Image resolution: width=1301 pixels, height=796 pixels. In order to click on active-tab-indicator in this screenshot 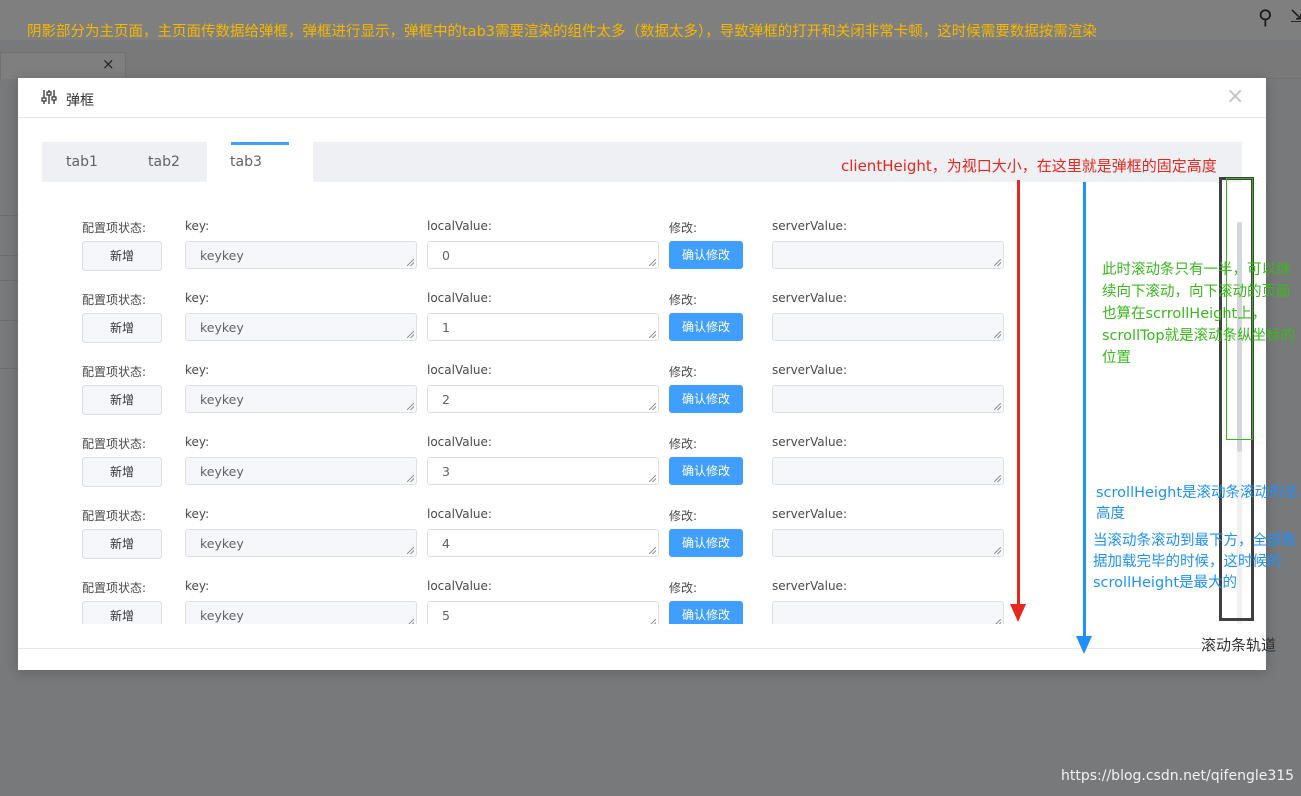, I will do `click(260, 143)`.